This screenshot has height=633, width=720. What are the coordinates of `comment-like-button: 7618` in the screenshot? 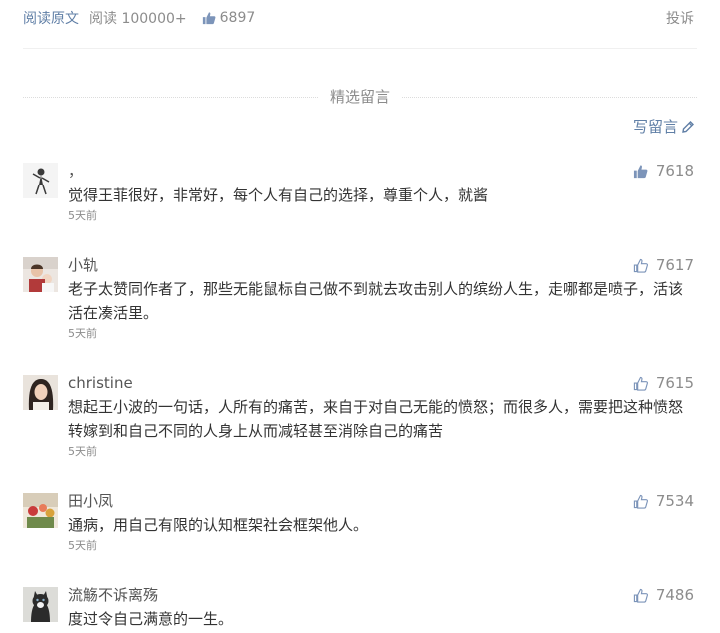 It's located at (663, 171).